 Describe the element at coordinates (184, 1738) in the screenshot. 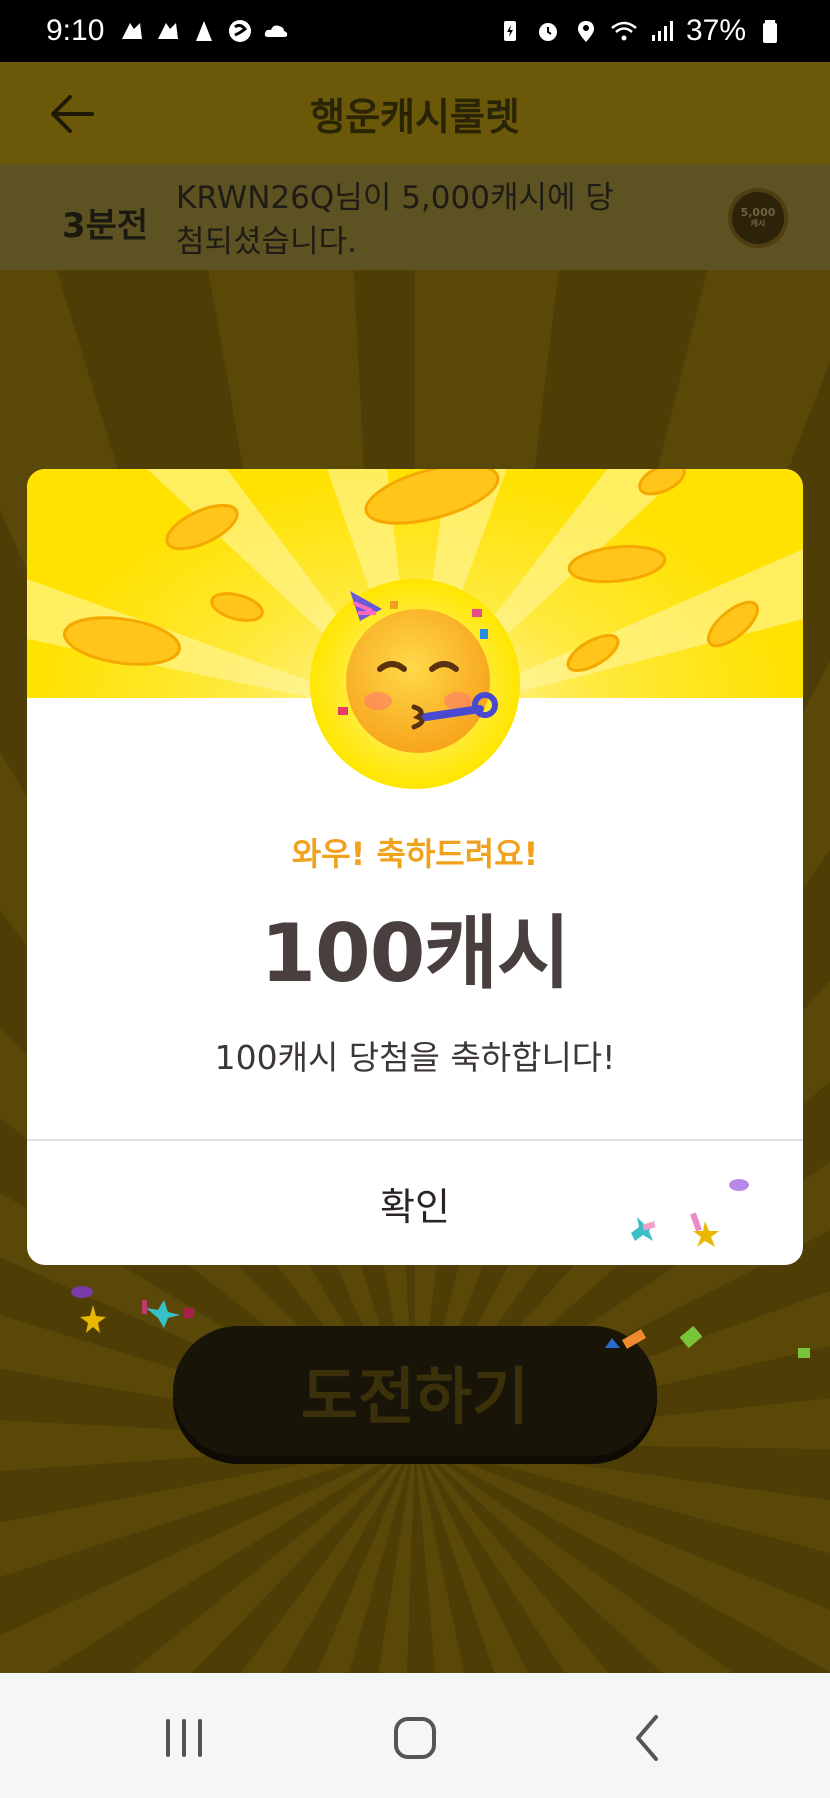

I see `recent-apps-icon` at that location.